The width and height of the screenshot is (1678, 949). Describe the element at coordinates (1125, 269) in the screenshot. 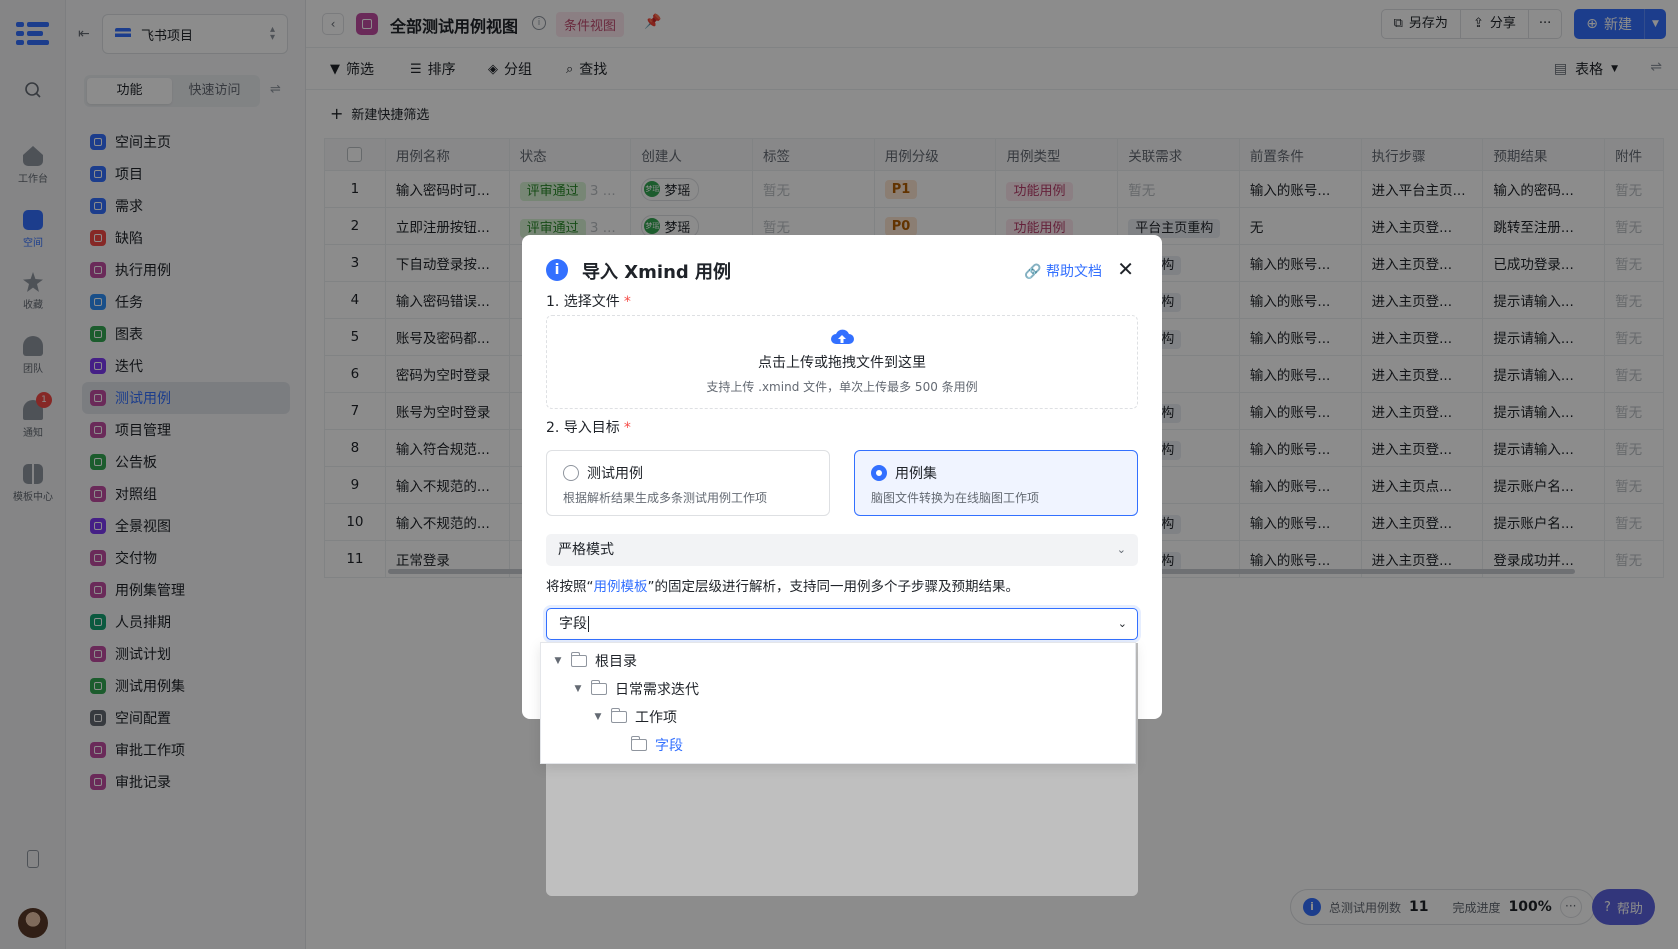

I see `close-icon: ✕` at that location.